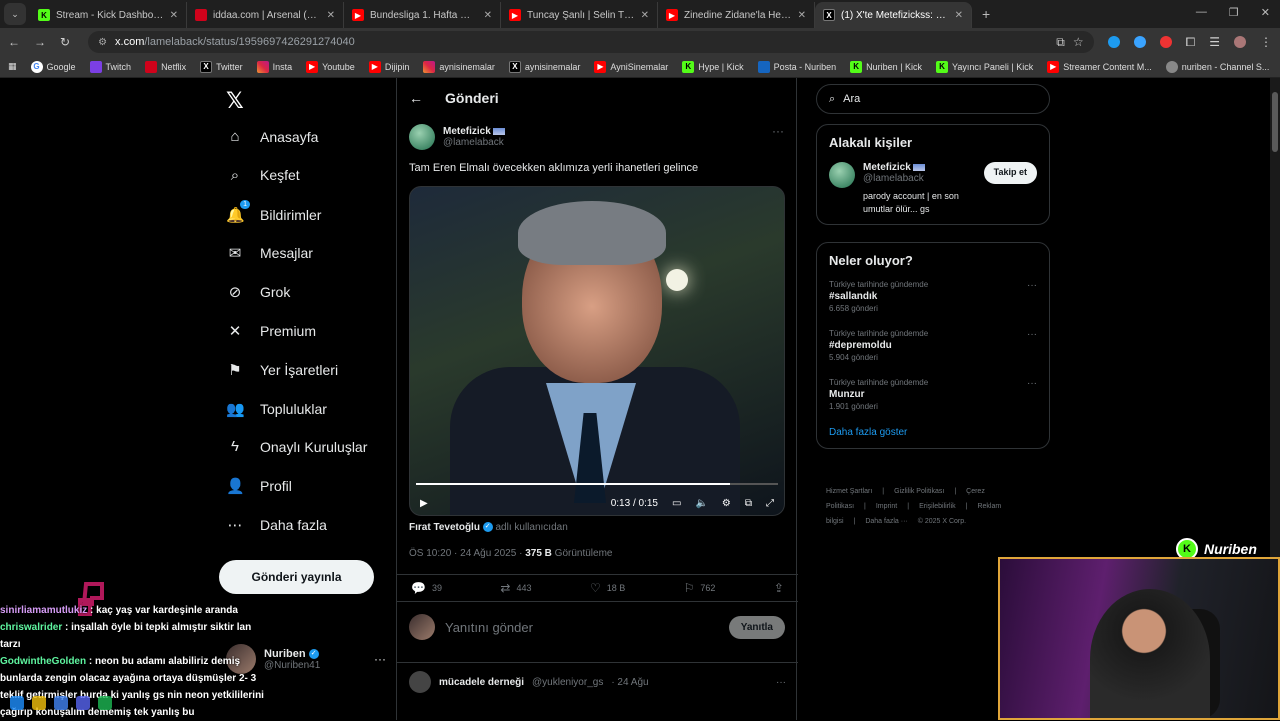 The image size is (1280, 721). I want to click on site-info-icon: ⚙, so click(102, 42).